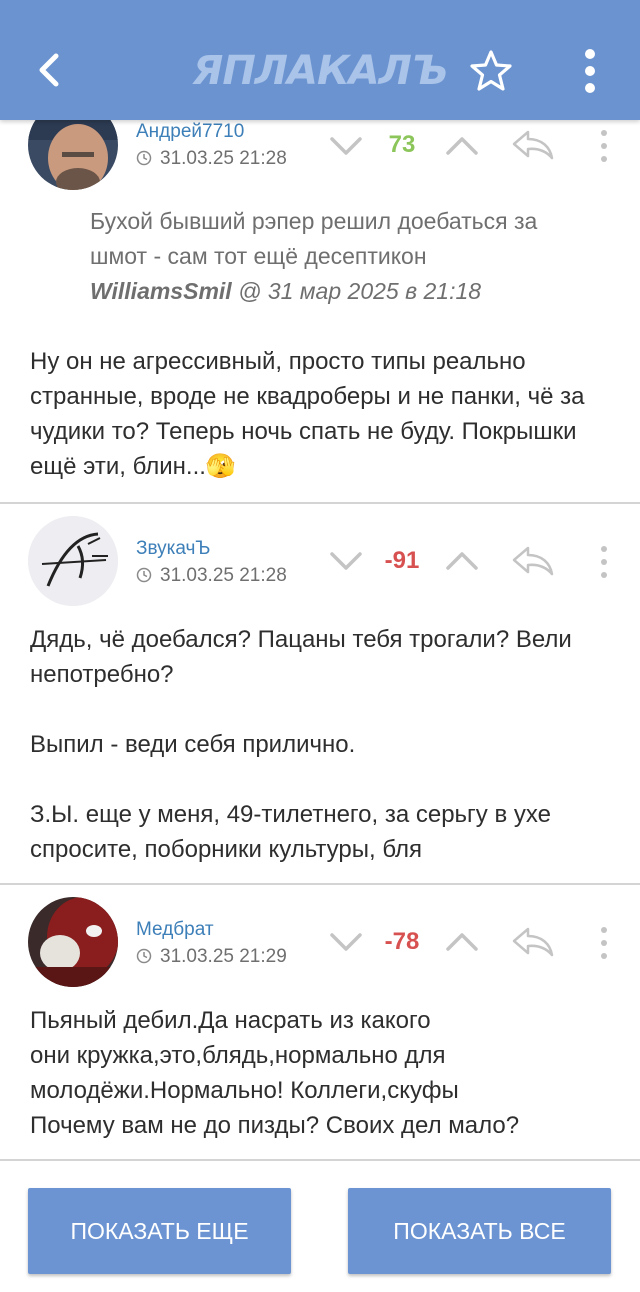 Image resolution: width=640 pixels, height=1292 pixels. What do you see at coordinates (159, 1231) in the screenshot?
I see `show-more-button: ПОКАЗАТЬ ЕЩЕ` at bounding box center [159, 1231].